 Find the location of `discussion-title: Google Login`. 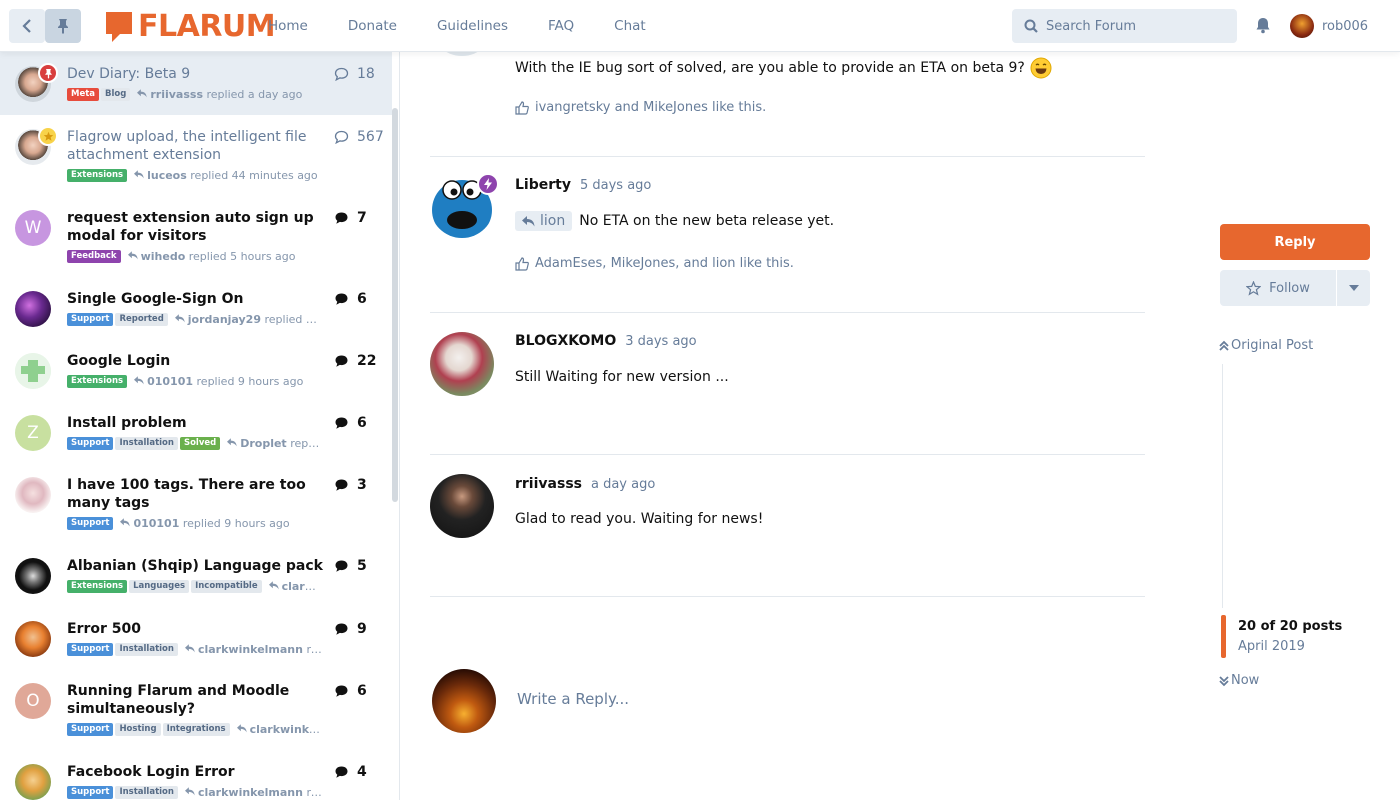

discussion-title: Google Login is located at coordinates (197, 361).